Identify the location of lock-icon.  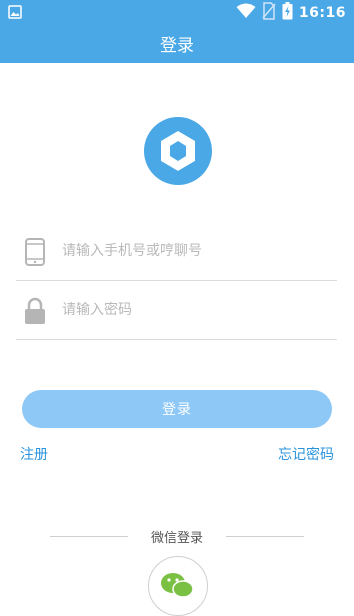
(35, 313).